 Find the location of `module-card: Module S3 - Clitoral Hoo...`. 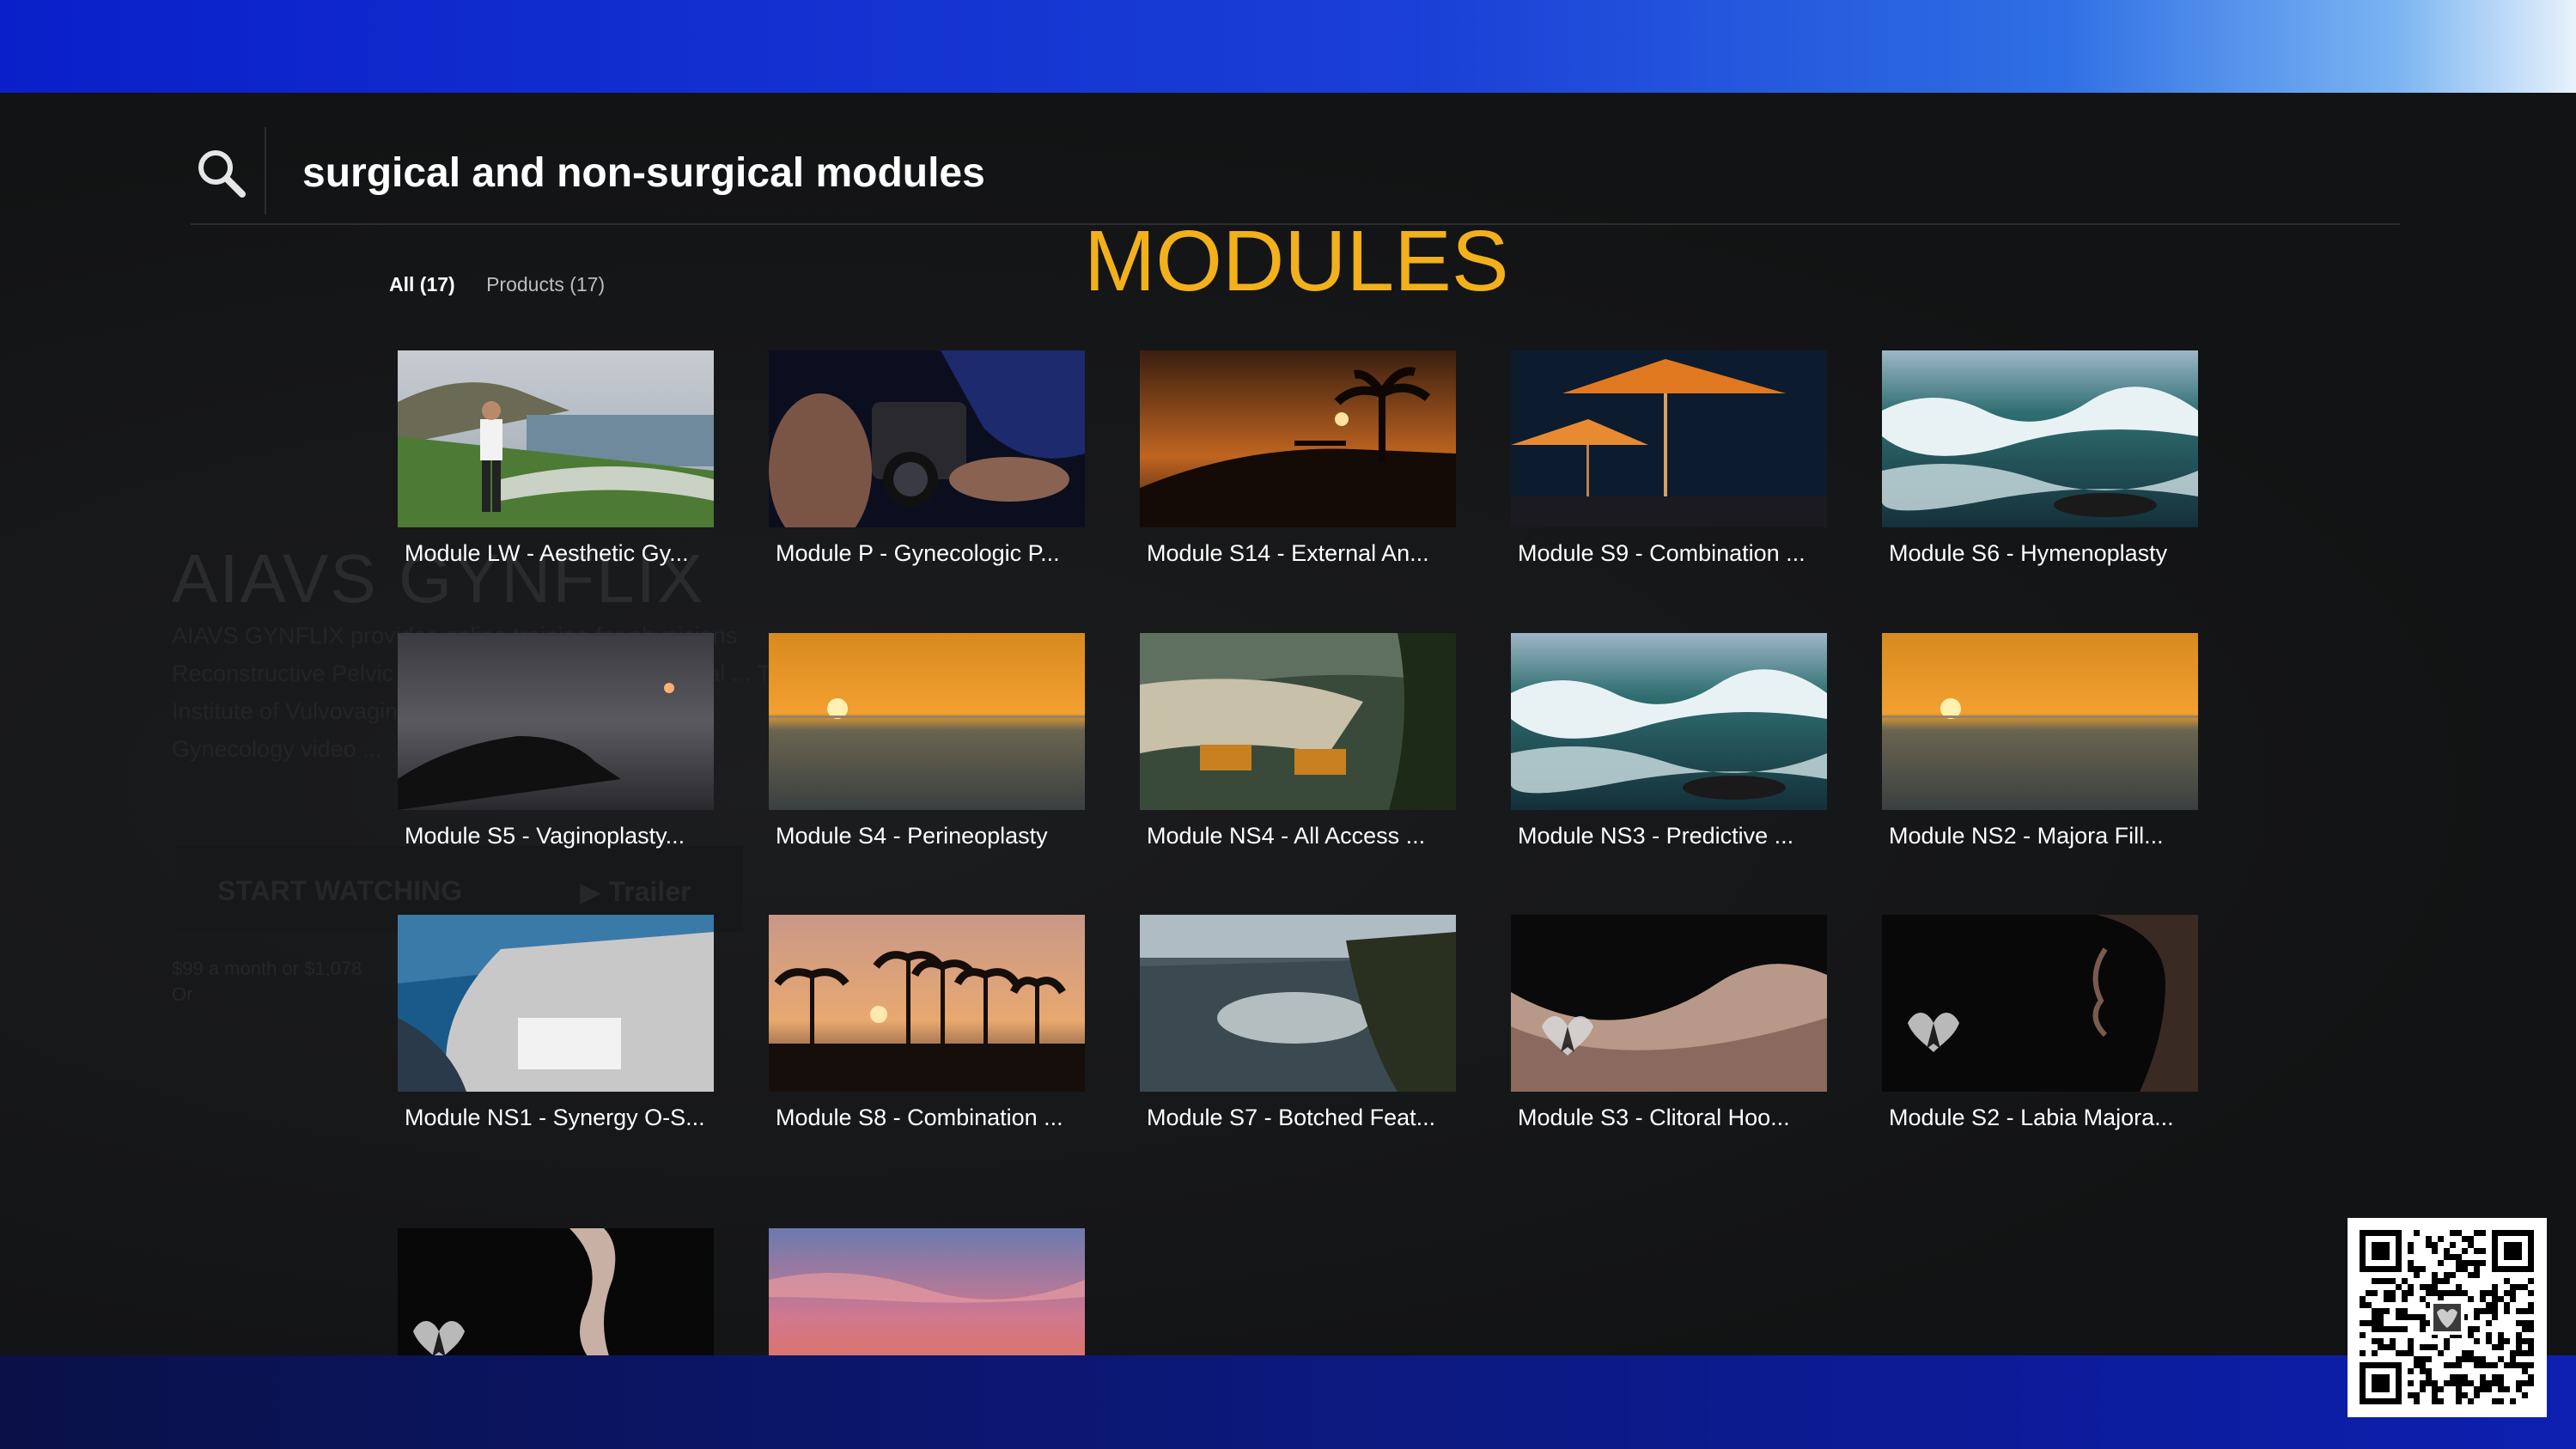

module-card: Module S3 - Clitoral Hoo... is located at coordinates (1669, 1025).